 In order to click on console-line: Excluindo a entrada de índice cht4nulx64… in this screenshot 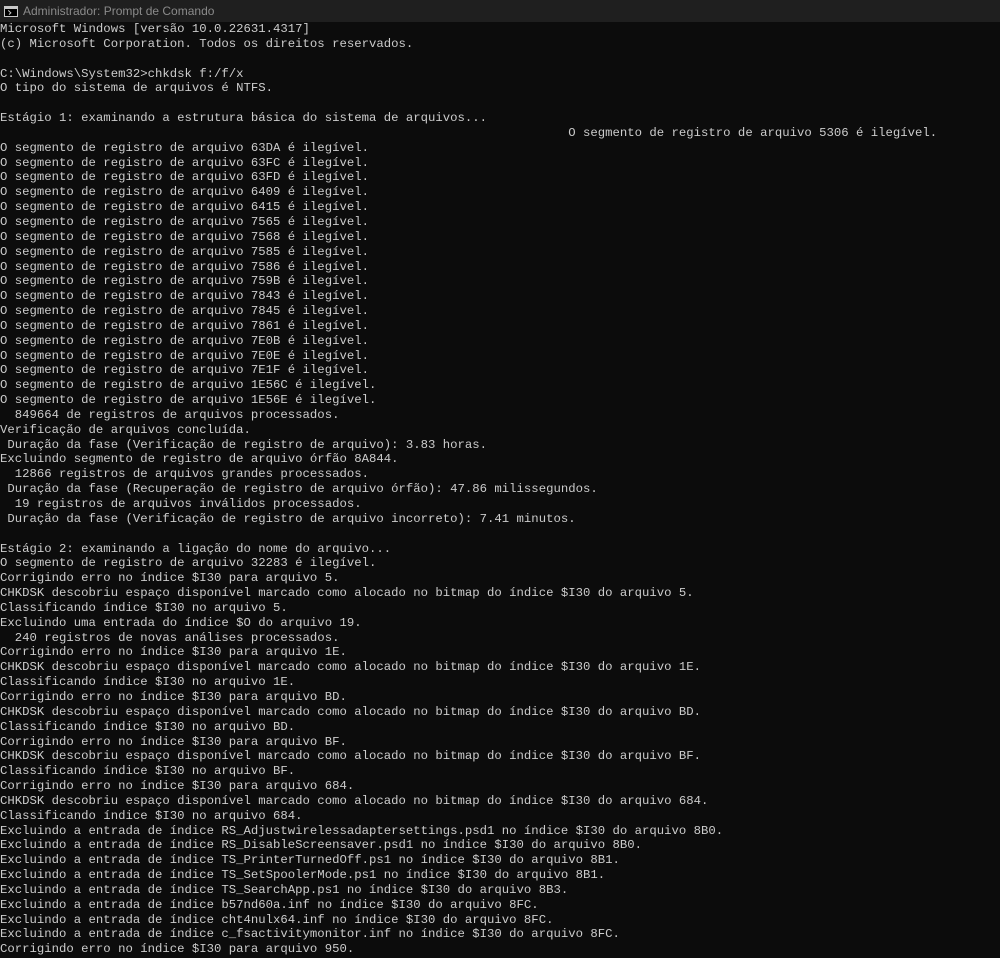, I will do `click(277, 919)`.